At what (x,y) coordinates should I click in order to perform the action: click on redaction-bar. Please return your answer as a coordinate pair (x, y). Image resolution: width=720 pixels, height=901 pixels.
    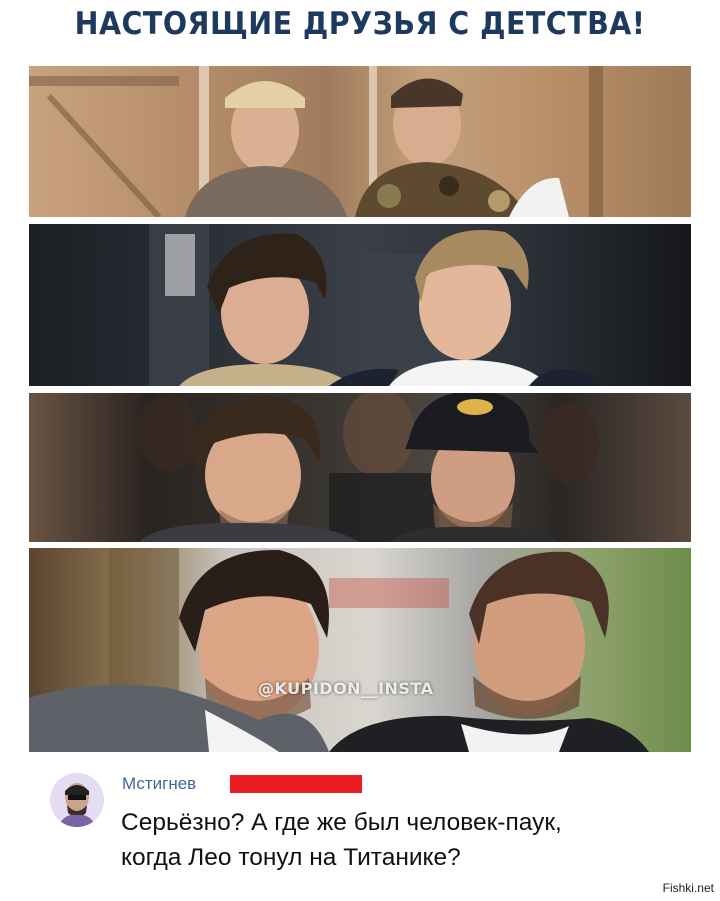
    Looking at the image, I should click on (296, 784).